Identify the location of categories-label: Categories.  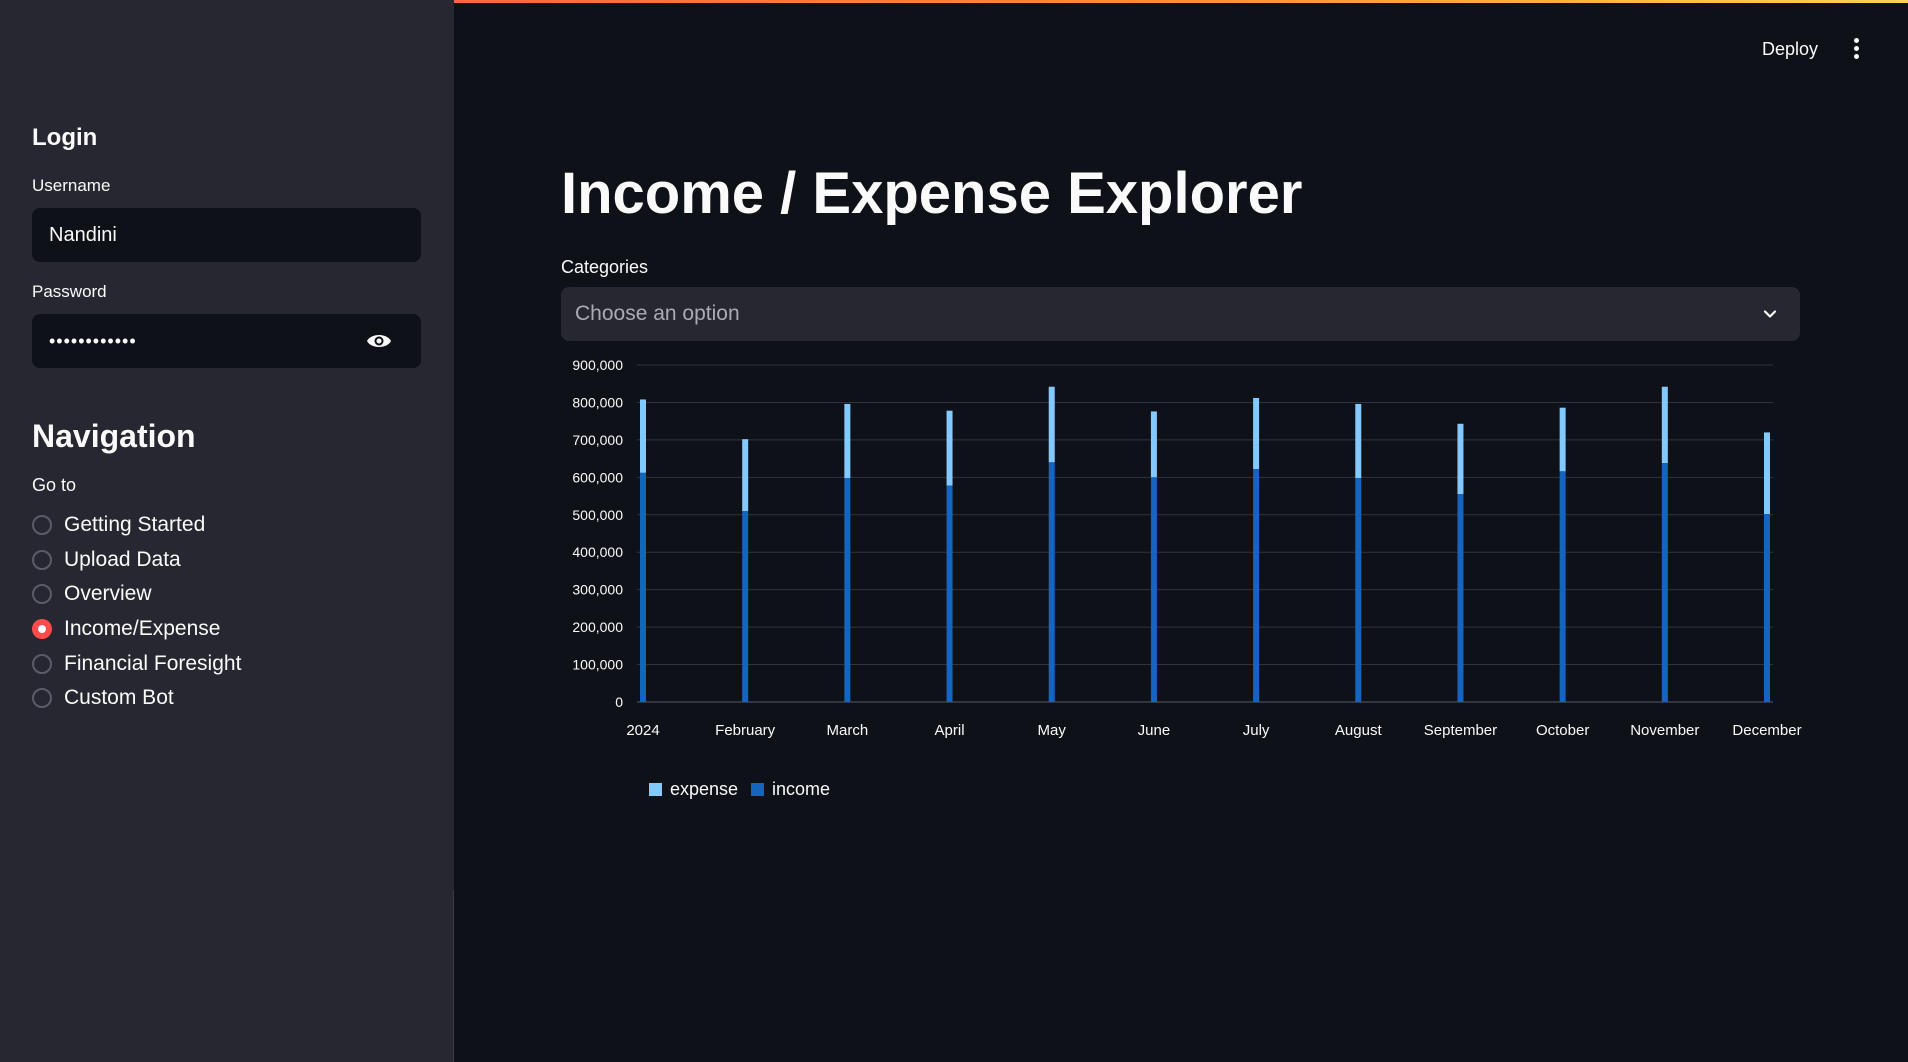
(605, 267).